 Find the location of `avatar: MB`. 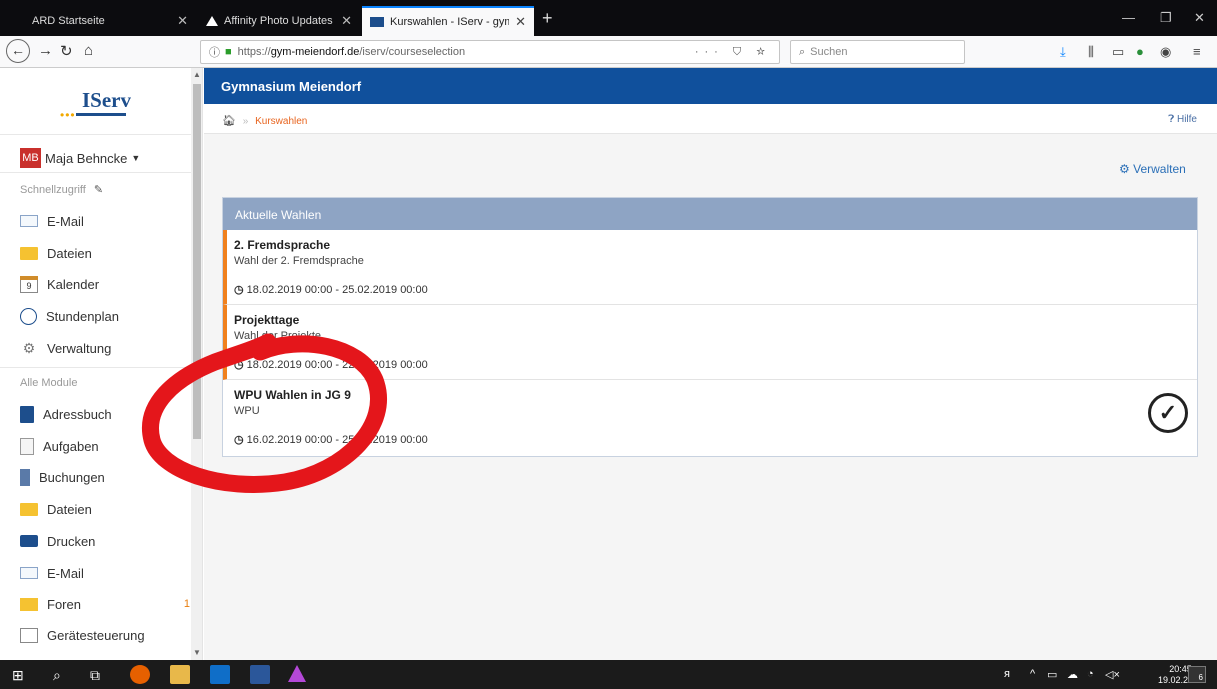

avatar: MB is located at coordinates (30, 158).